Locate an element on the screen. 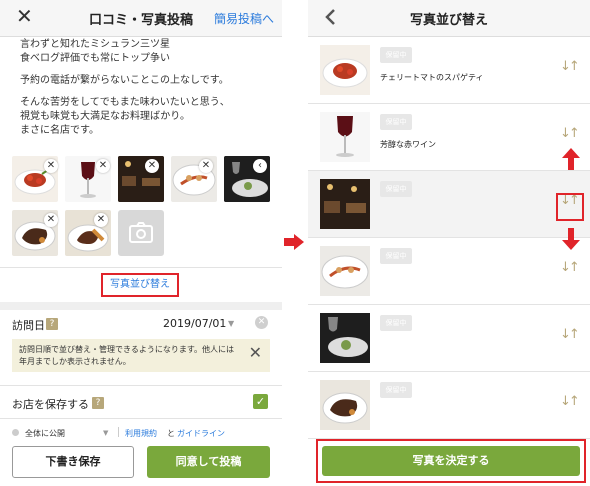 The image size is (590, 486). visibility-select: 全体に公開 is located at coordinates (45, 433).